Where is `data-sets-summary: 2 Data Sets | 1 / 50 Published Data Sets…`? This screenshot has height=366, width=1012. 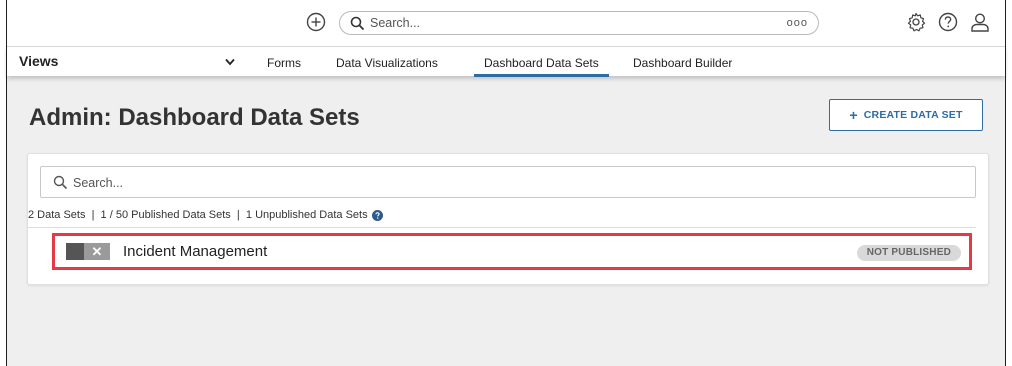 data-sets-summary: 2 Data Sets | 1 / 50 Published Data Sets… is located at coordinates (205, 215).